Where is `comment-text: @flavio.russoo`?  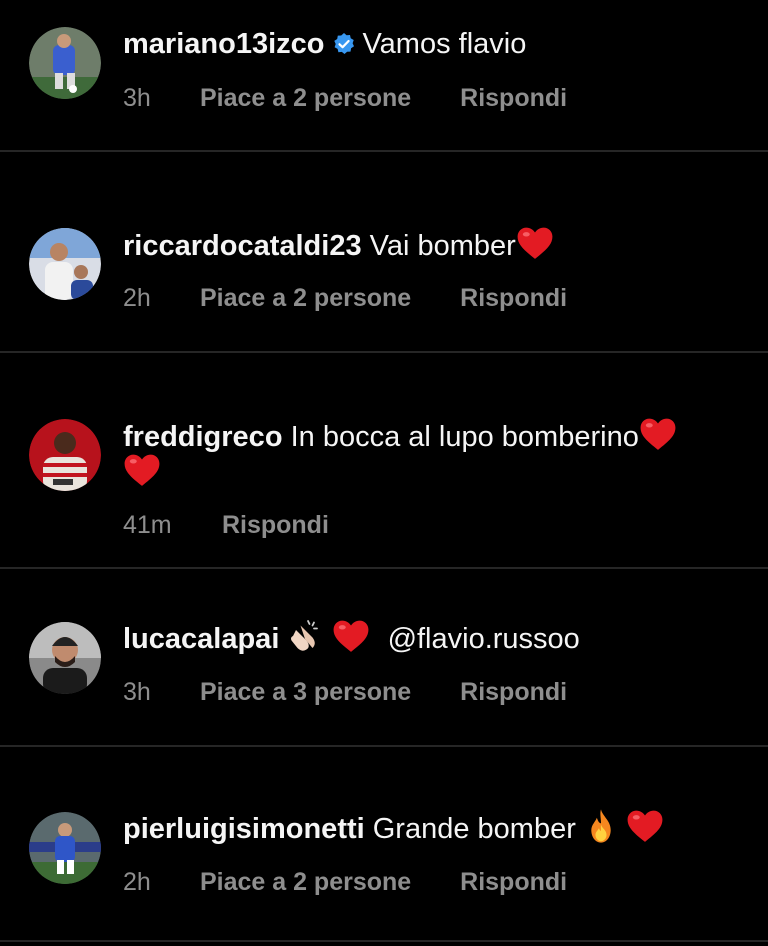
comment-text: @flavio.russoo is located at coordinates (484, 639).